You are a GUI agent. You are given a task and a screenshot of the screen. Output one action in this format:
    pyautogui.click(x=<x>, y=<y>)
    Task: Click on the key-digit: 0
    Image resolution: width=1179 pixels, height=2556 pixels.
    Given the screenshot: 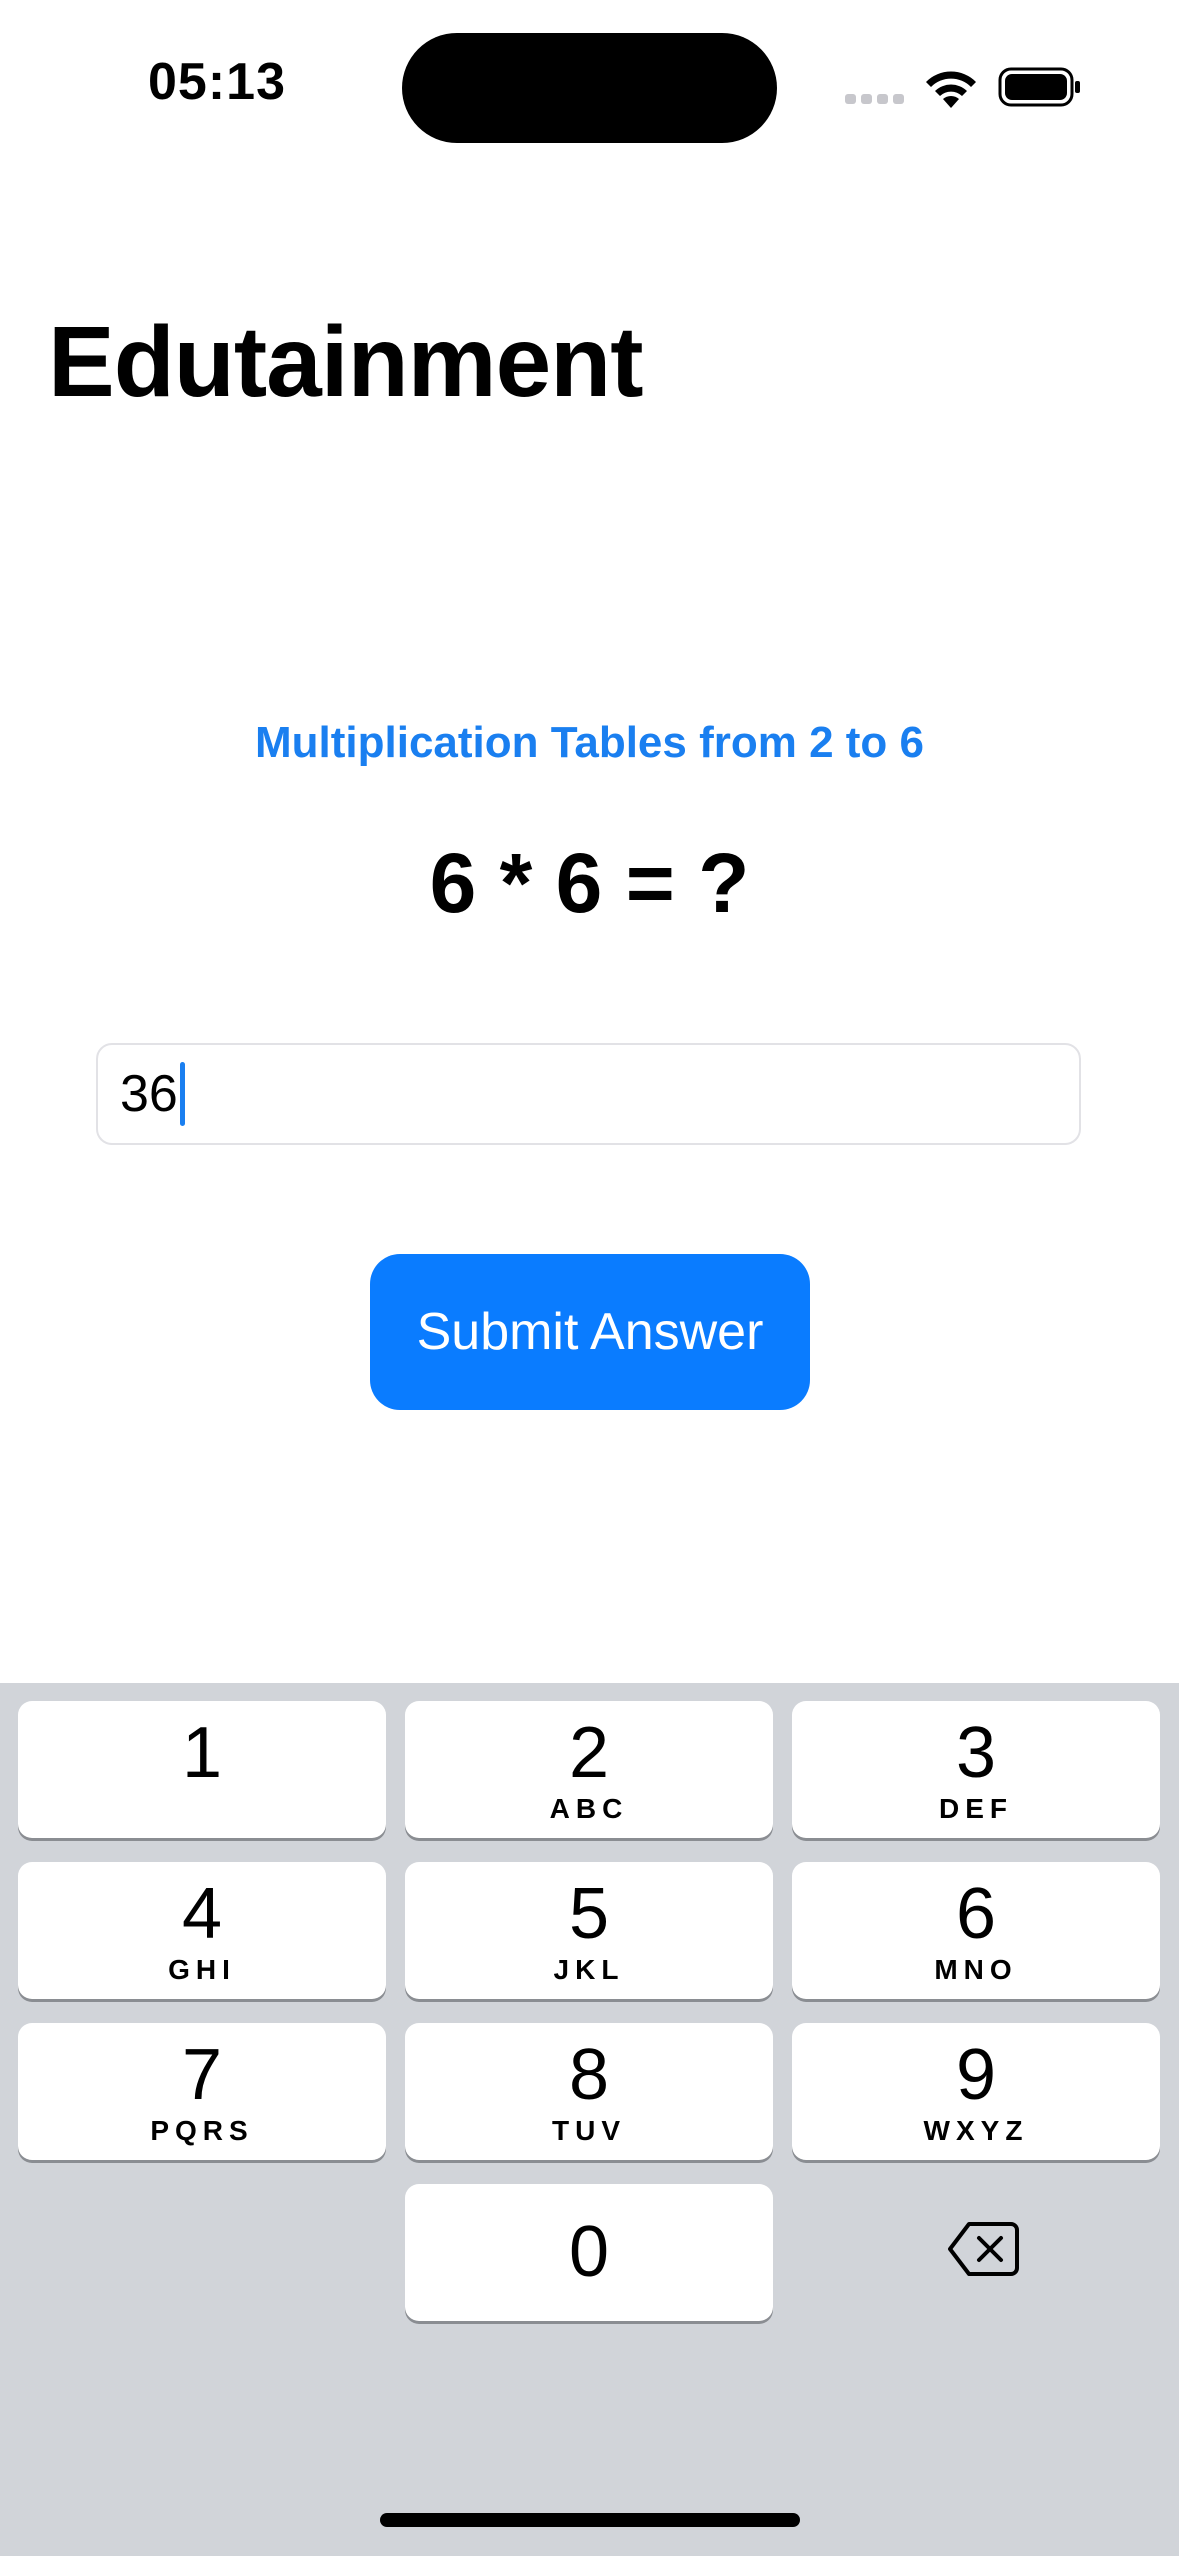 What is the action you would take?
    pyautogui.click(x=589, y=2252)
    